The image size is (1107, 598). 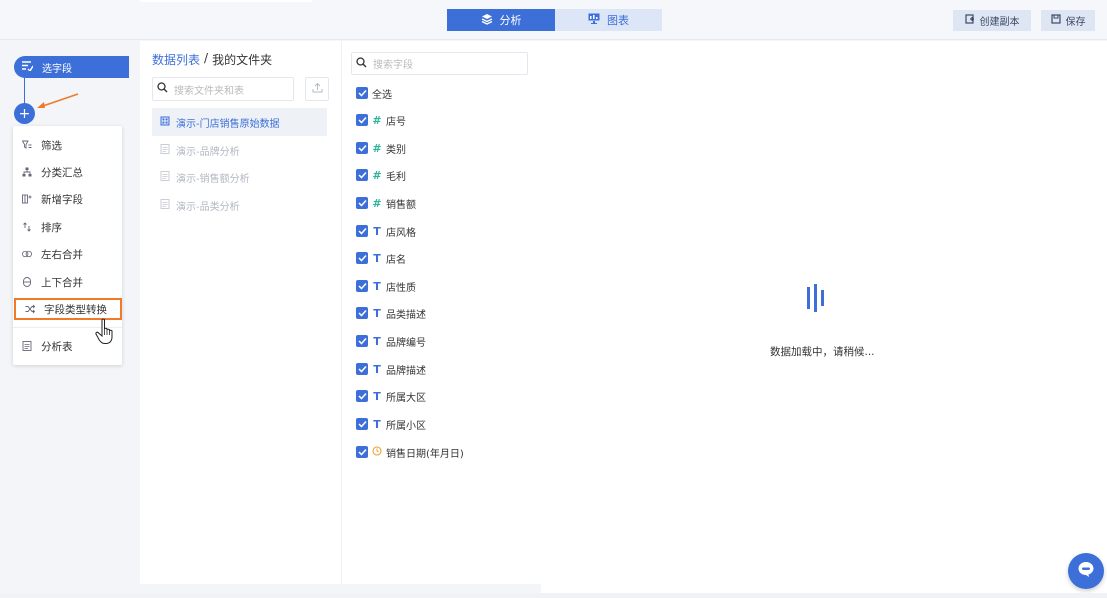 What do you see at coordinates (27, 254) in the screenshot?
I see `join-icon` at bounding box center [27, 254].